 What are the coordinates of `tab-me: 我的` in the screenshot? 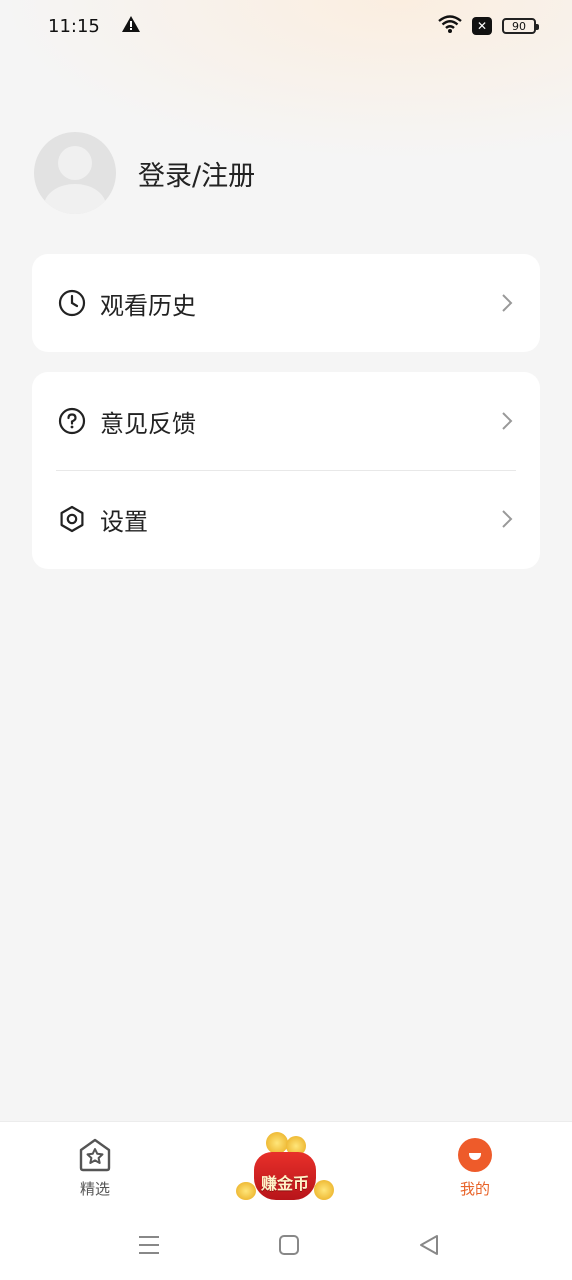 It's located at (475, 1167).